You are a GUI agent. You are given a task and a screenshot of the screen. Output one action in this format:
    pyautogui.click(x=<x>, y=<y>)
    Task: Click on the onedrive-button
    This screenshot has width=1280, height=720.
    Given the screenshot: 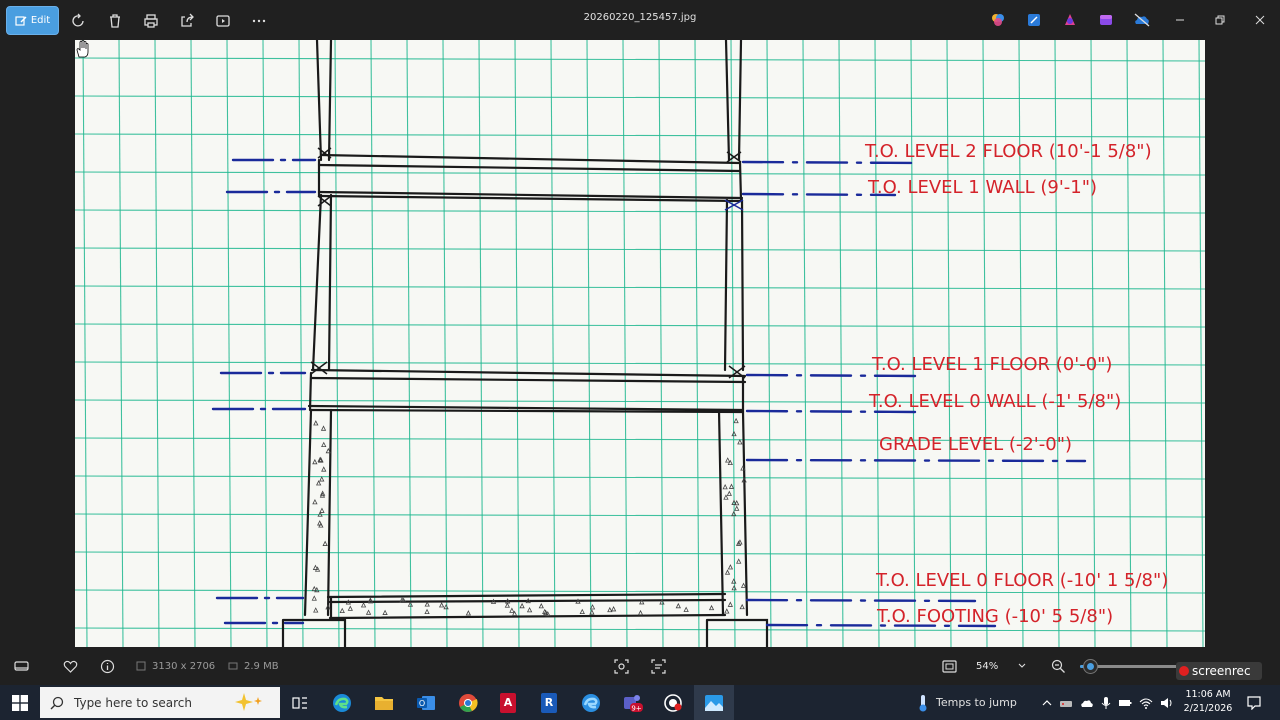 What is the action you would take?
    pyautogui.click(x=1142, y=20)
    